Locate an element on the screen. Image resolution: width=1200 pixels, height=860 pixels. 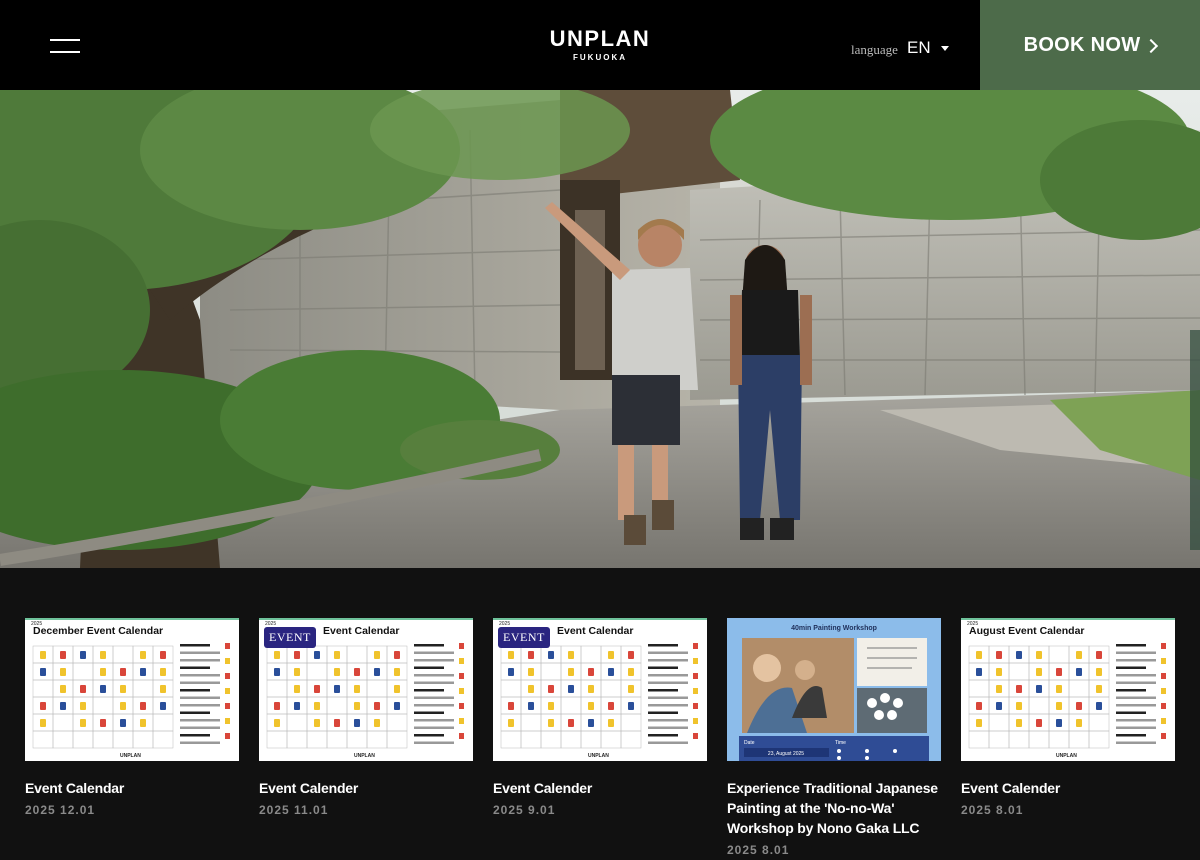
language-select: EN is located at coordinates (928, 48).